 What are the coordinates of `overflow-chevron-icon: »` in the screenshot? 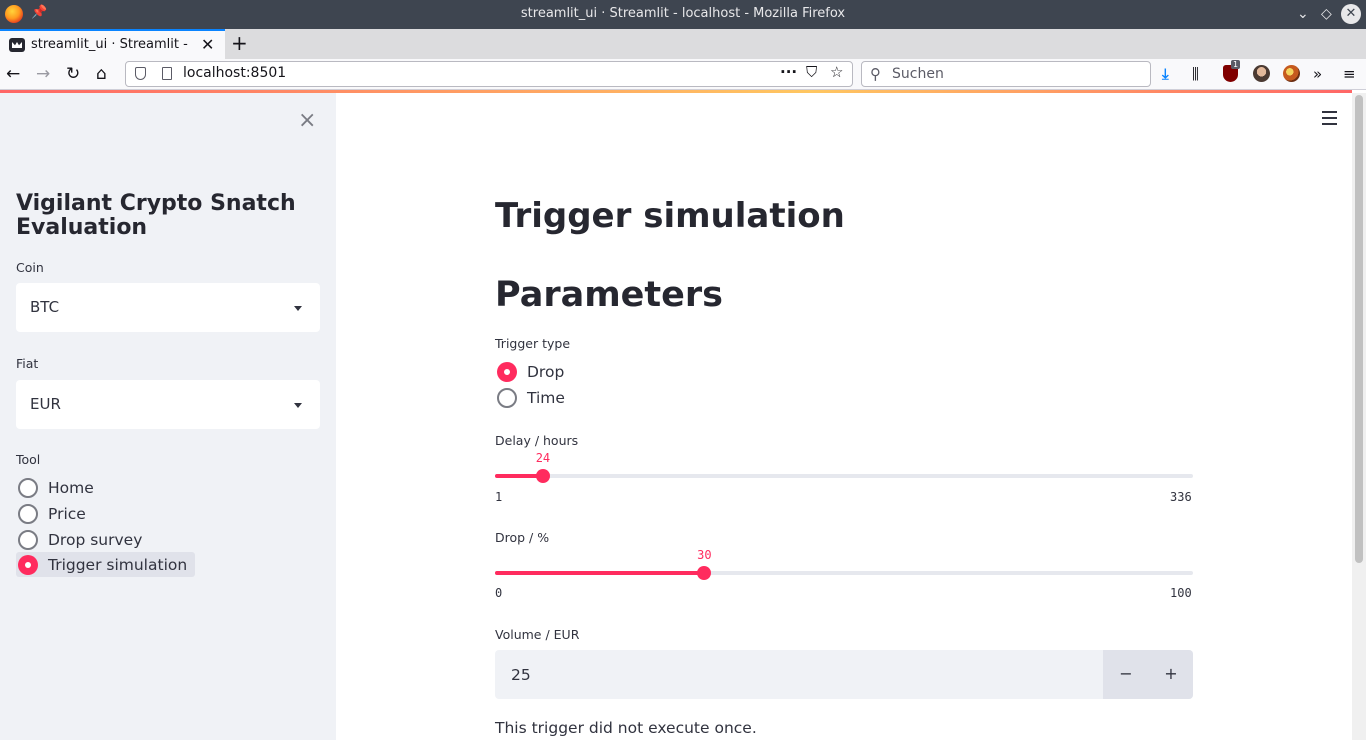 It's located at (1317, 74).